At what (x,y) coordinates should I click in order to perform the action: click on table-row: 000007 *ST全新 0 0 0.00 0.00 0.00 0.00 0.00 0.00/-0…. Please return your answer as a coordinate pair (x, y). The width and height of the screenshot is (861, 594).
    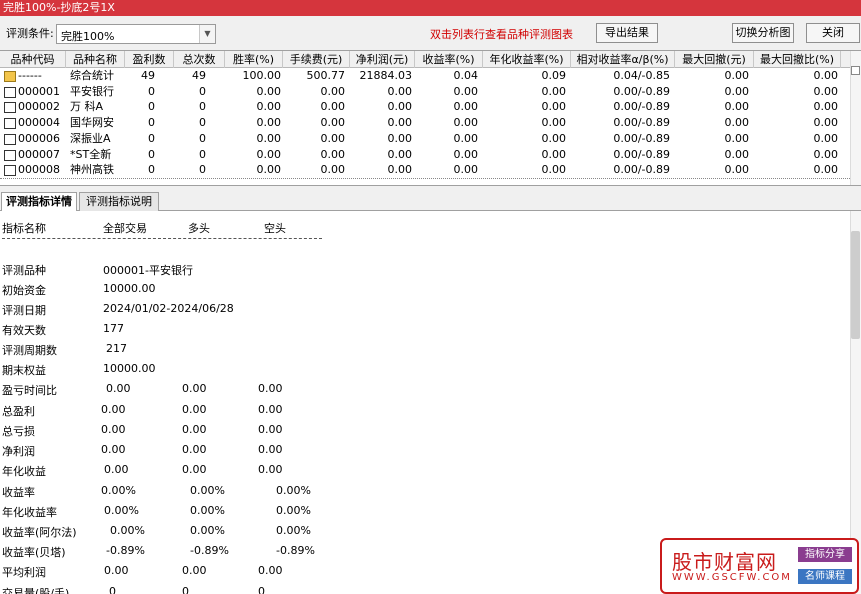
    Looking at the image, I should click on (425, 155).